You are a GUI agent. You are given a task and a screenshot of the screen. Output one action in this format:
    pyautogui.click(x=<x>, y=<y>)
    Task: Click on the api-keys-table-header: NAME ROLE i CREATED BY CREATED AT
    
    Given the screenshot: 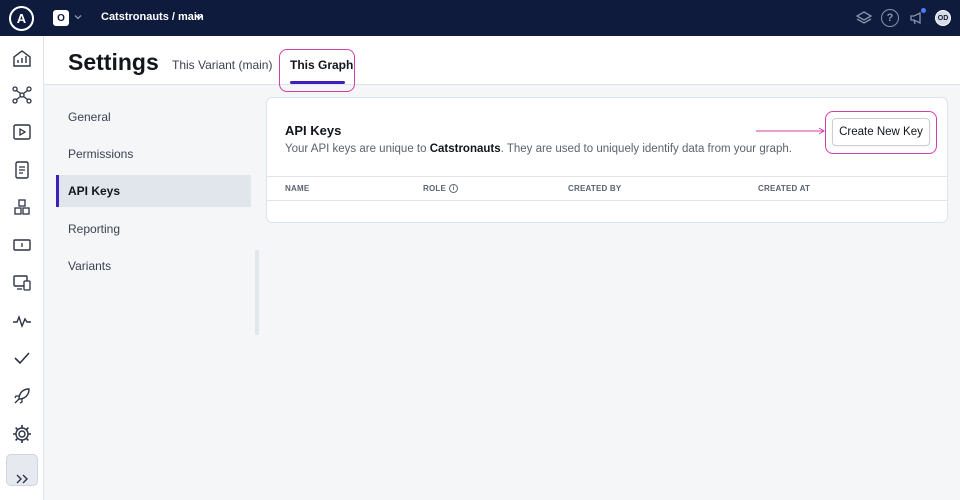 What is the action you would take?
    pyautogui.click(x=607, y=188)
    